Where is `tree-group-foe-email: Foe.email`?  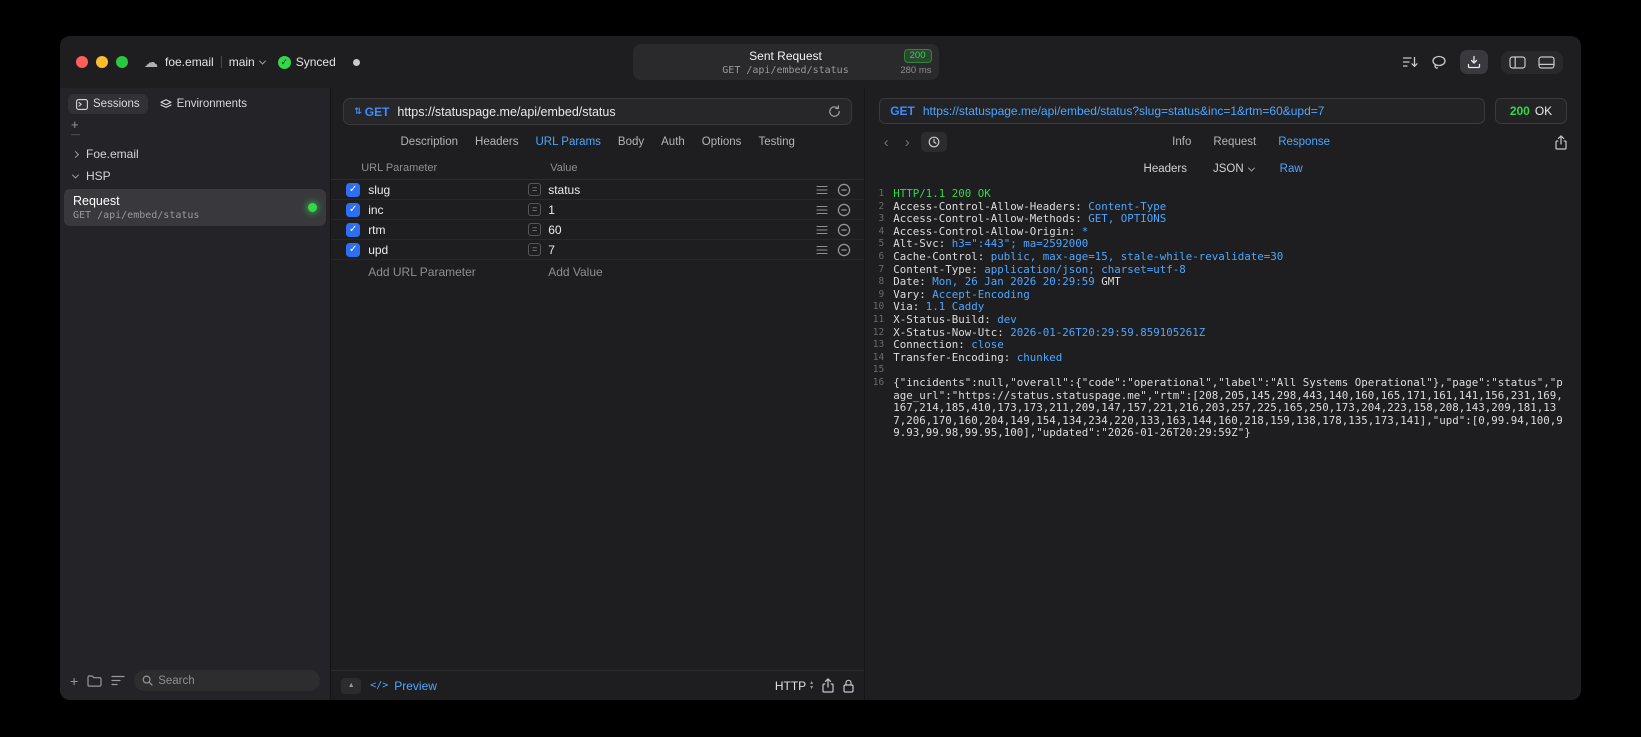
tree-group-foe-email: Foe.email is located at coordinates (195, 154).